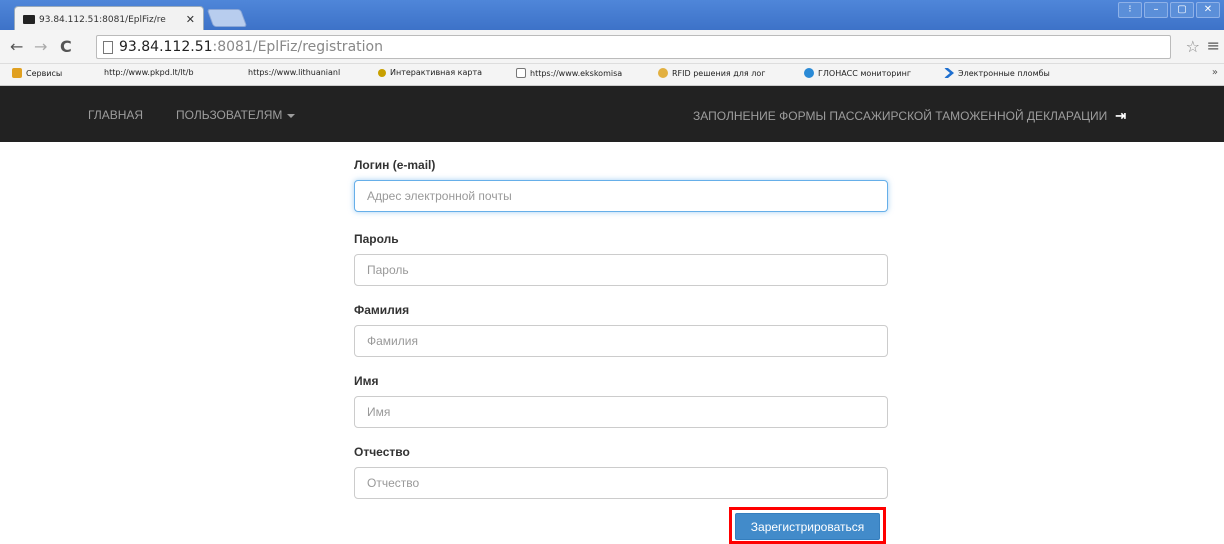  Describe the element at coordinates (711, 73) in the screenshot. I see `bookmark-item: RFID решения для лог` at that location.